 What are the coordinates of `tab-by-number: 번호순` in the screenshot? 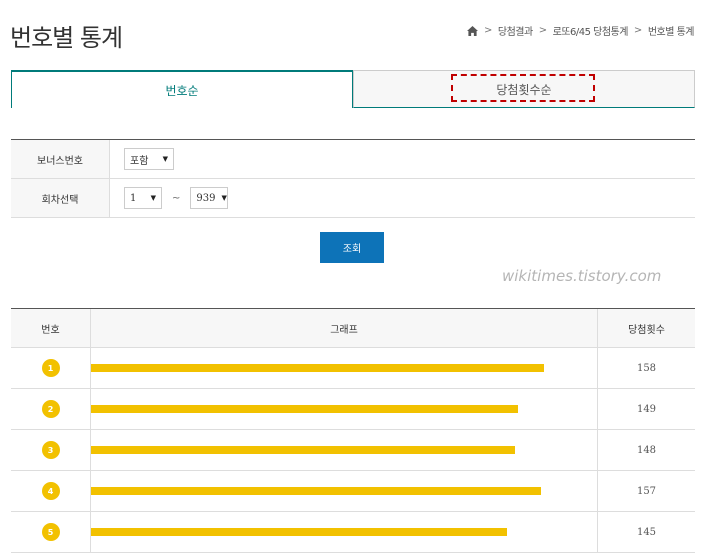 It's located at (182, 89).